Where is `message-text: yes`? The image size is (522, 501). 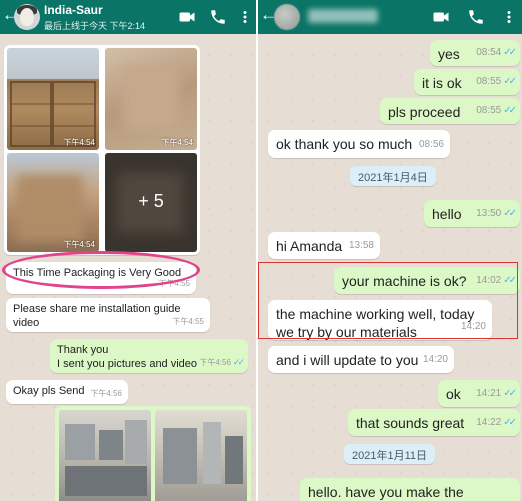
message-text: yes is located at coordinates (449, 54).